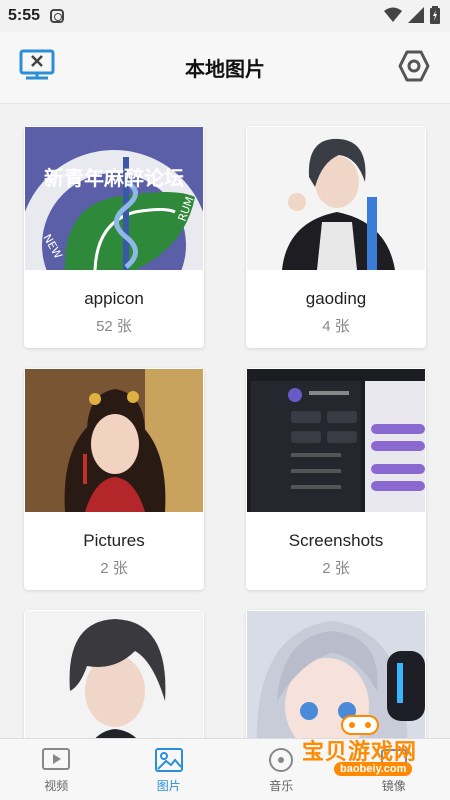  What do you see at coordinates (114, 540) in the screenshot?
I see `album-name: Pictures` at bounding box center [114, 540].